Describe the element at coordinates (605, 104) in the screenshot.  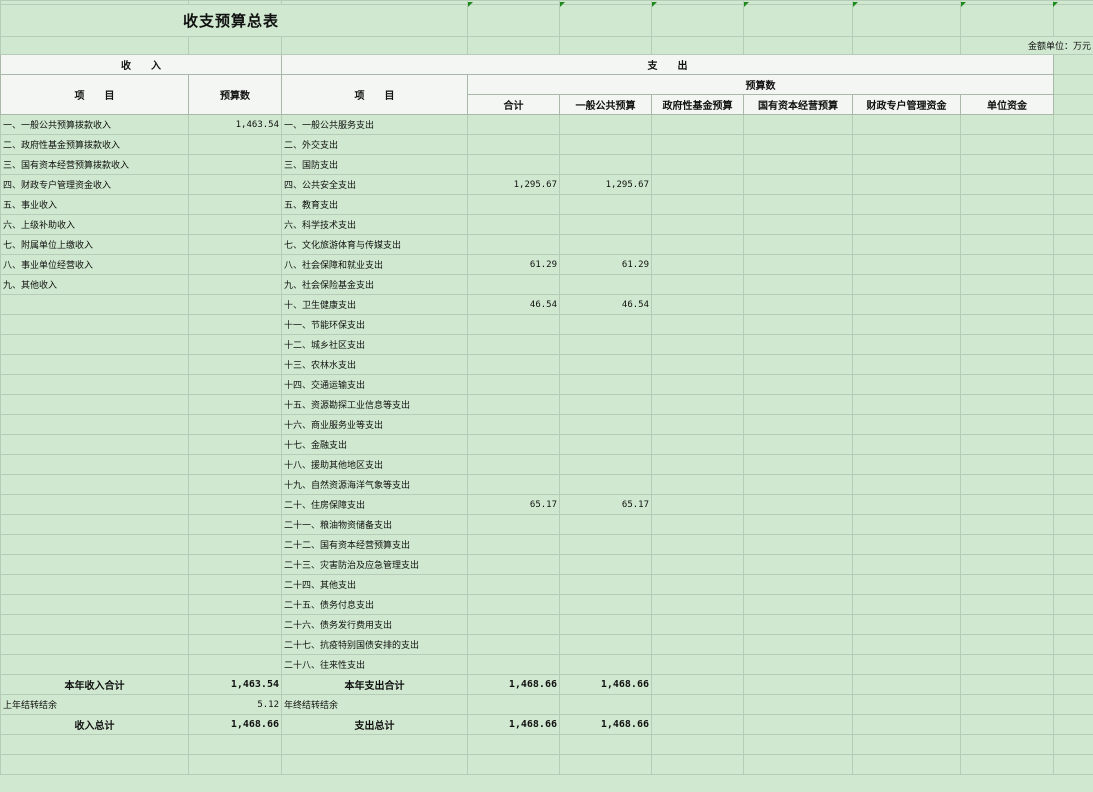
I see `general-budget-header: 一般公共预算` at that location.